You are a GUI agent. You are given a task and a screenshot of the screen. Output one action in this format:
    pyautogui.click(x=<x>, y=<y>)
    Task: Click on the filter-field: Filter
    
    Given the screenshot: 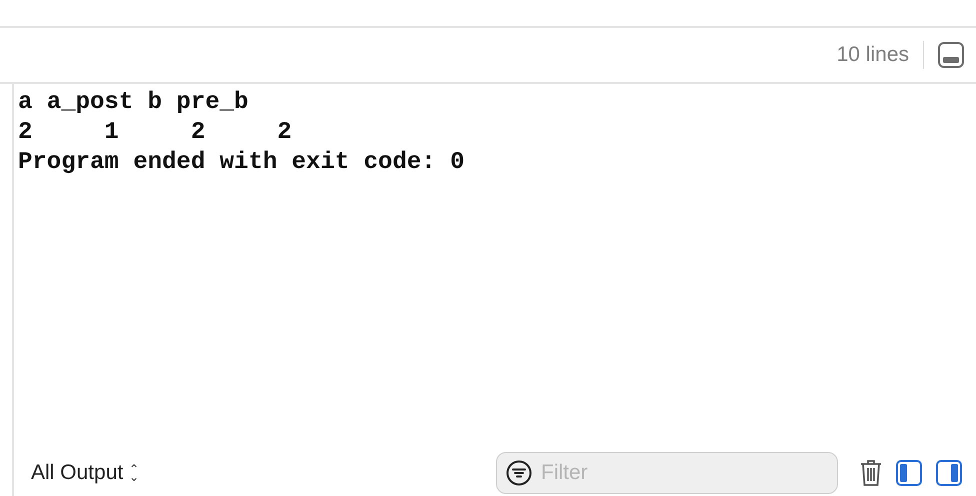 What is the action you would take?
    pyautogui.click(x=667, y=473)
    